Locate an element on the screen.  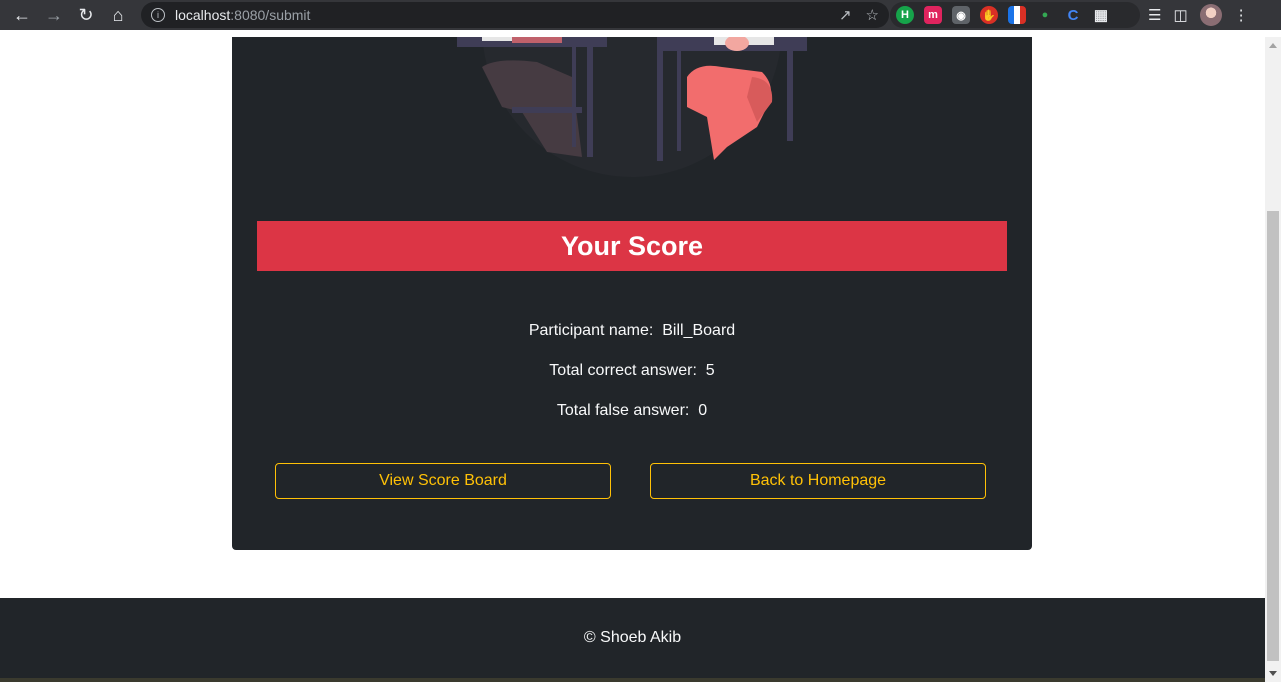
participant-name-label: Participant name: is located at coordinates (591, 330).